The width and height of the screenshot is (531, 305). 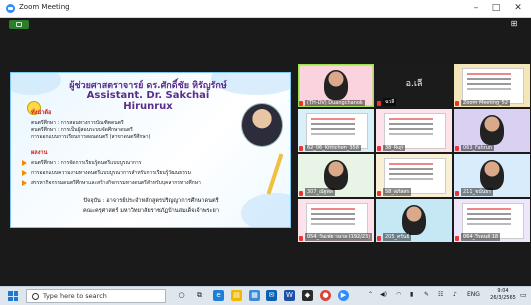 I want to click on participant-tile: 205_ศรันย์, so click(x=414, y=220).